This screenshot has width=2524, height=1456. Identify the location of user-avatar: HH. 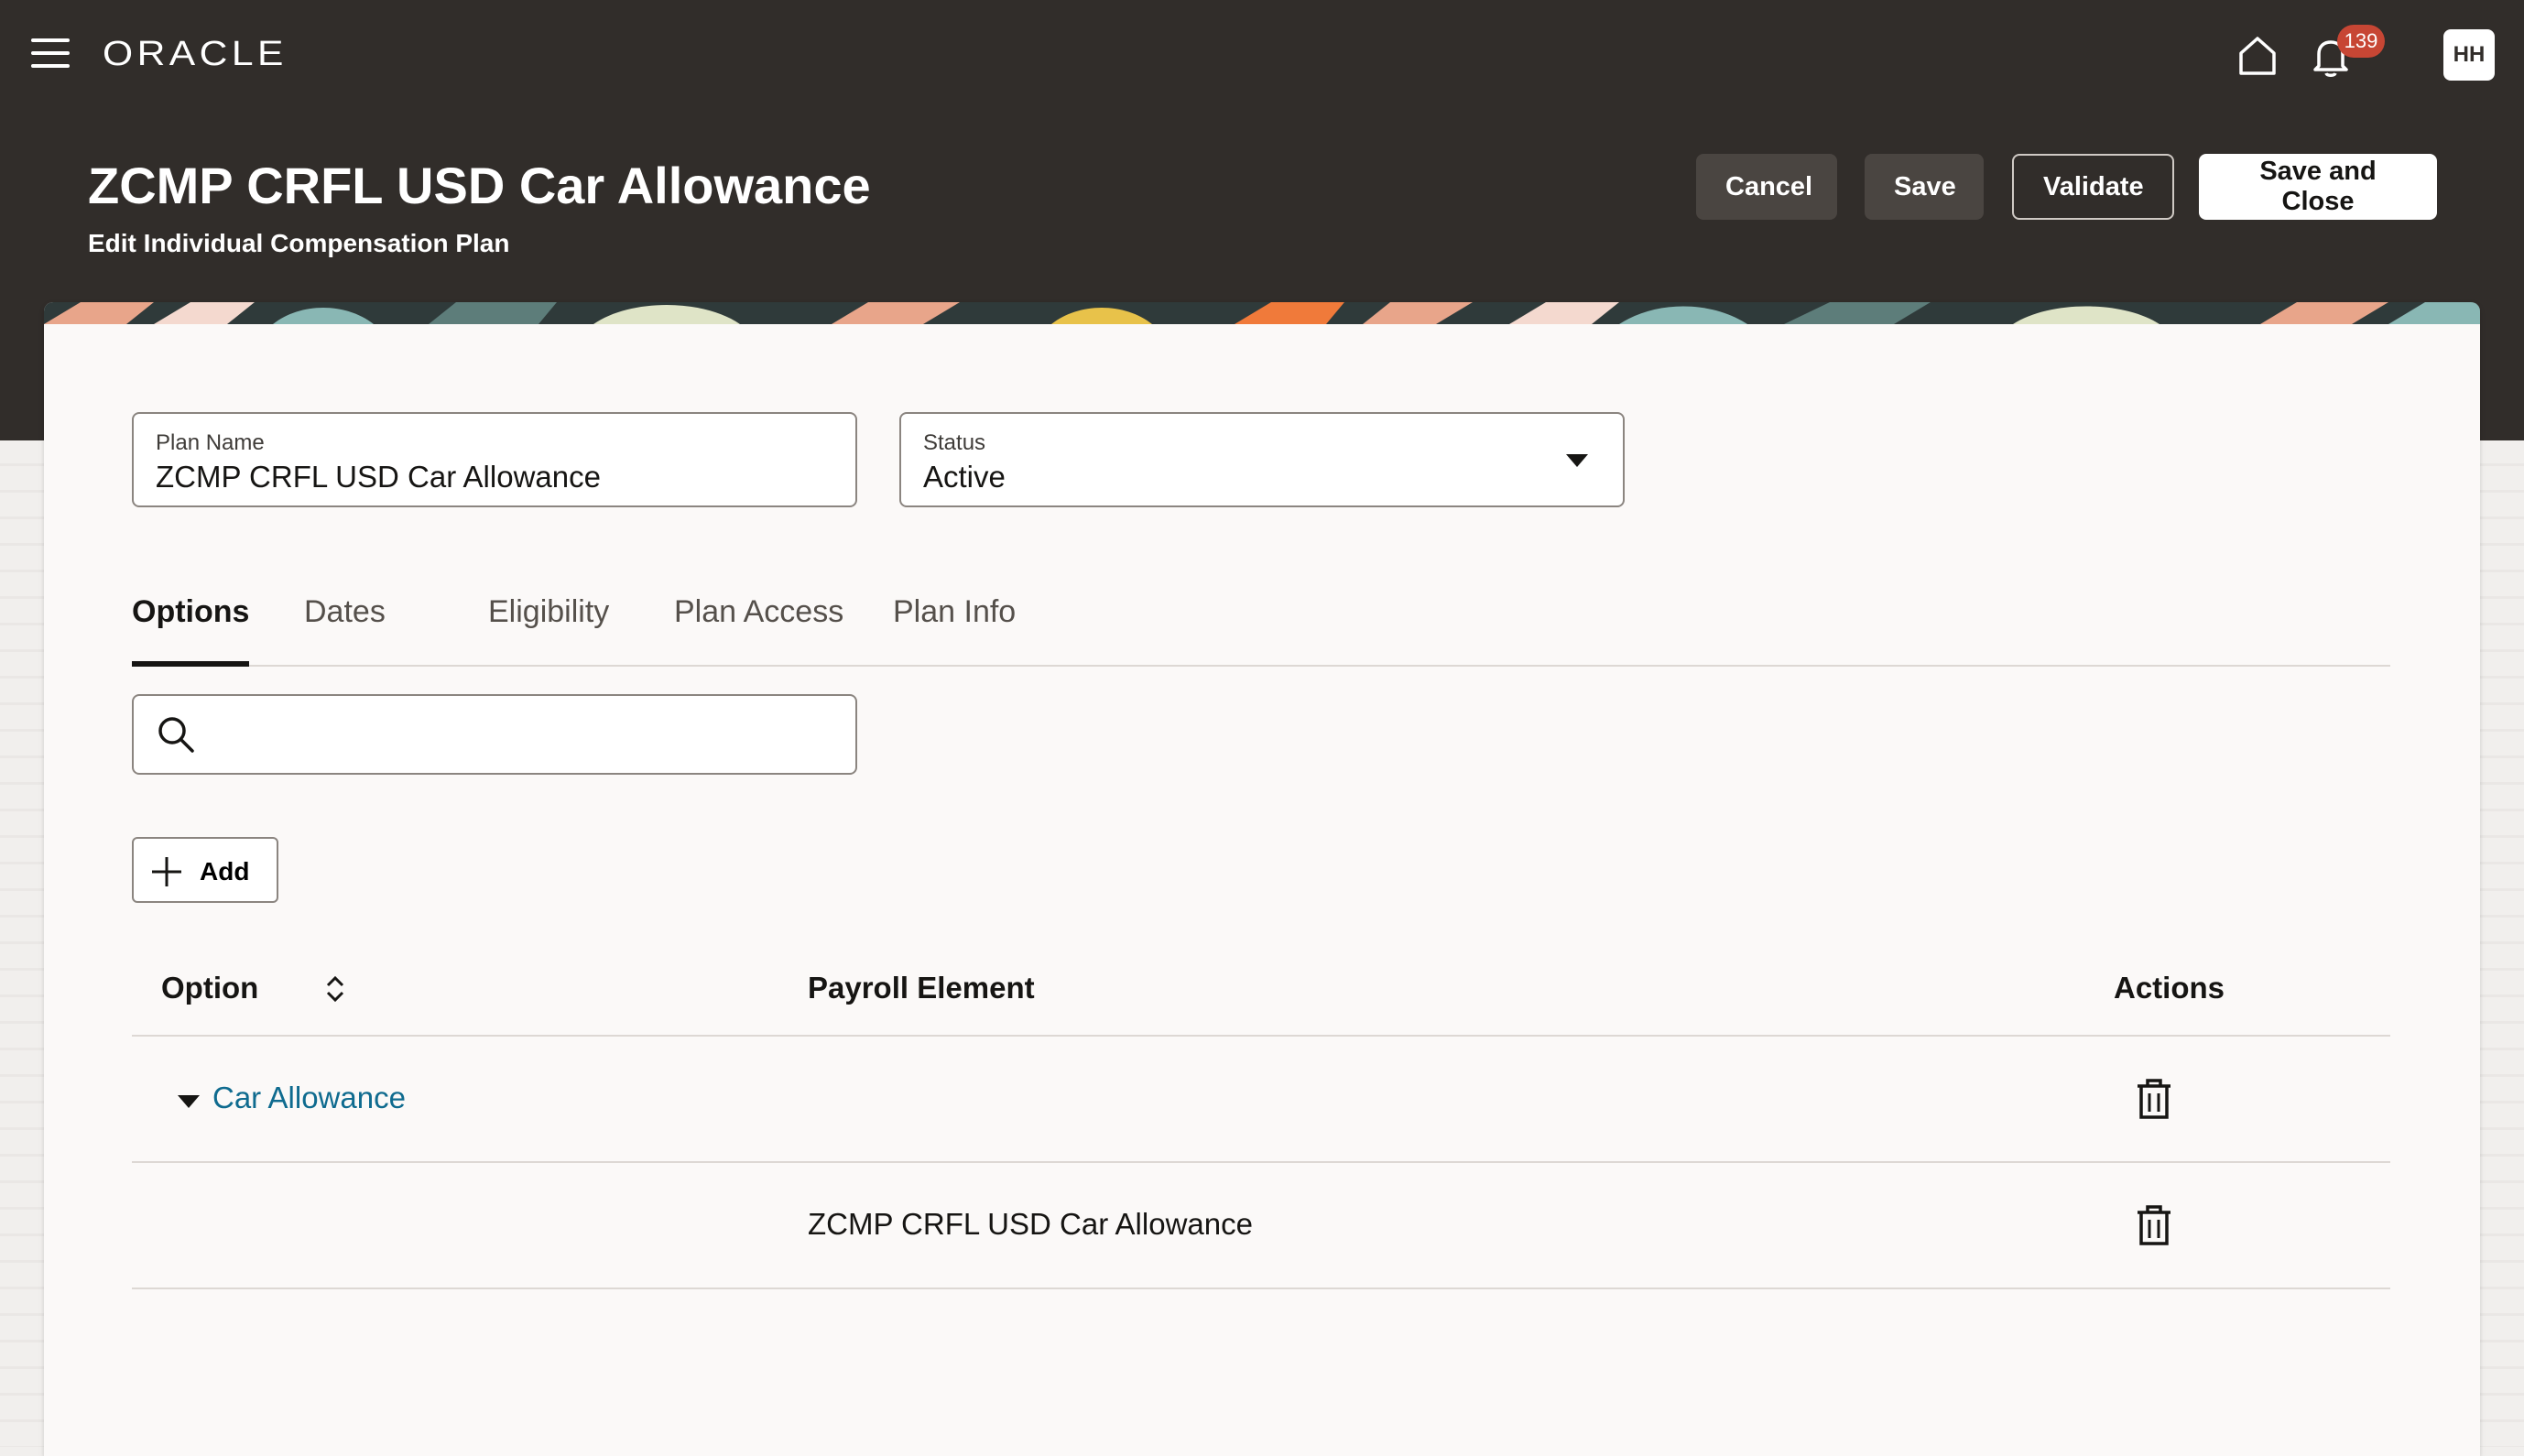
(2469, 55).